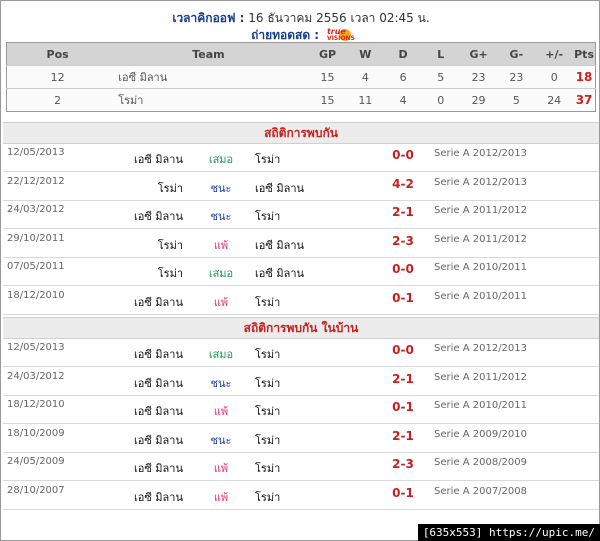  Describe the element at coordinates (339, 18) in the screenshot. I see `kickoff-value: 16 ธันวาคม 2556 เวลา 02:45 น.` at that location.